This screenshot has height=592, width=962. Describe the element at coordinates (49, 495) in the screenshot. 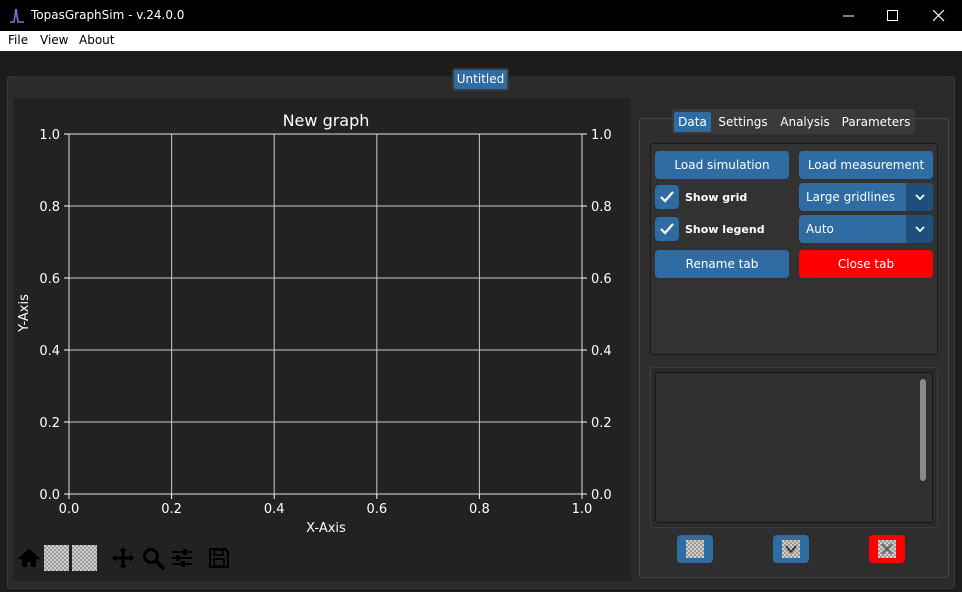

I see `y-tick-label: 0.0` at that location.